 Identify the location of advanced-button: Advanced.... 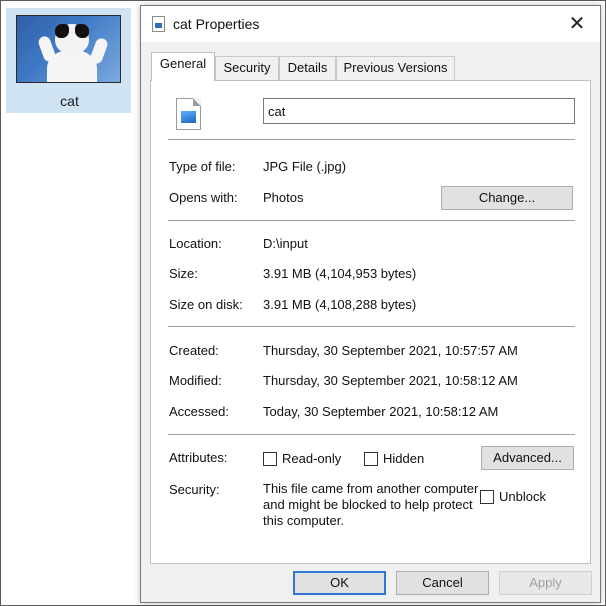
(527, 458).